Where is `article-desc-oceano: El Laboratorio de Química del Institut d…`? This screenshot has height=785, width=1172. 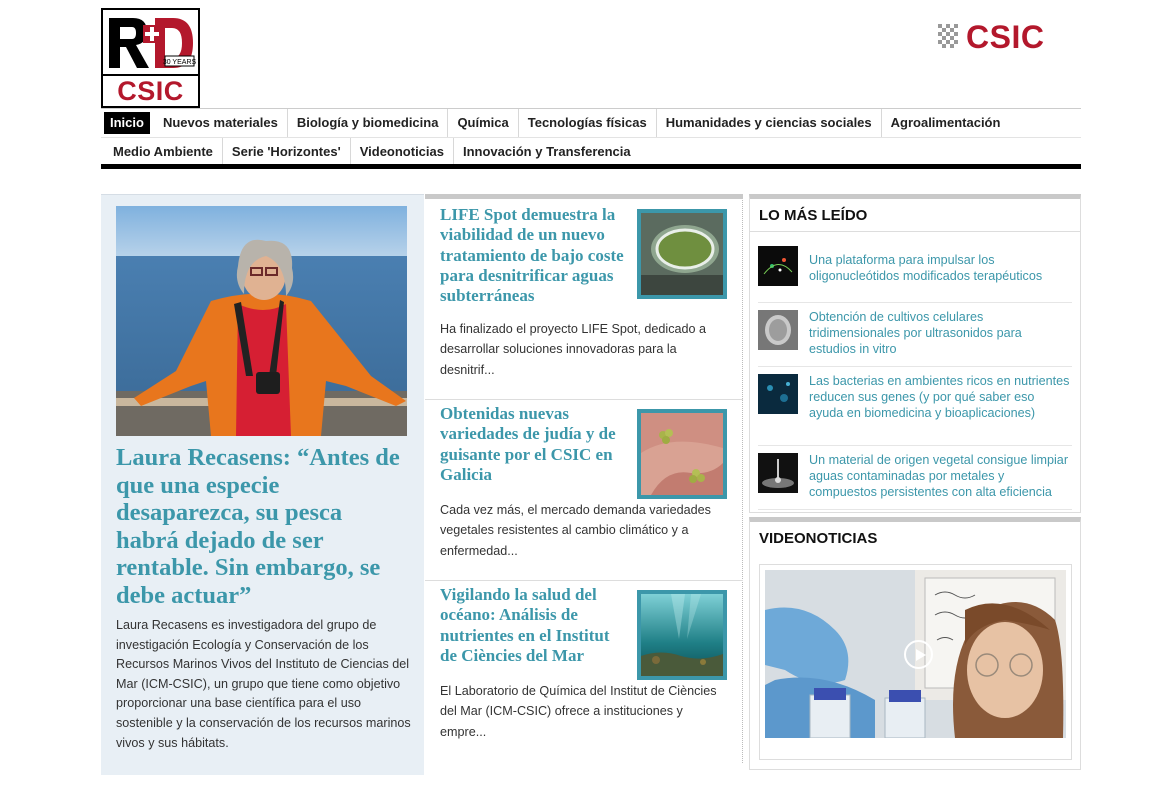 article-desc-oceano: El Laboratorio de Química del Institut d… is located at coordinates (578, 711).